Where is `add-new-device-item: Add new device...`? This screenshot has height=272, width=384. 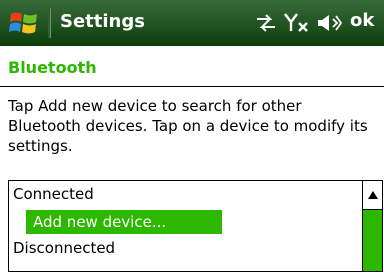
add-new-device-item: Add new device... is located at coordinates (124, 222).